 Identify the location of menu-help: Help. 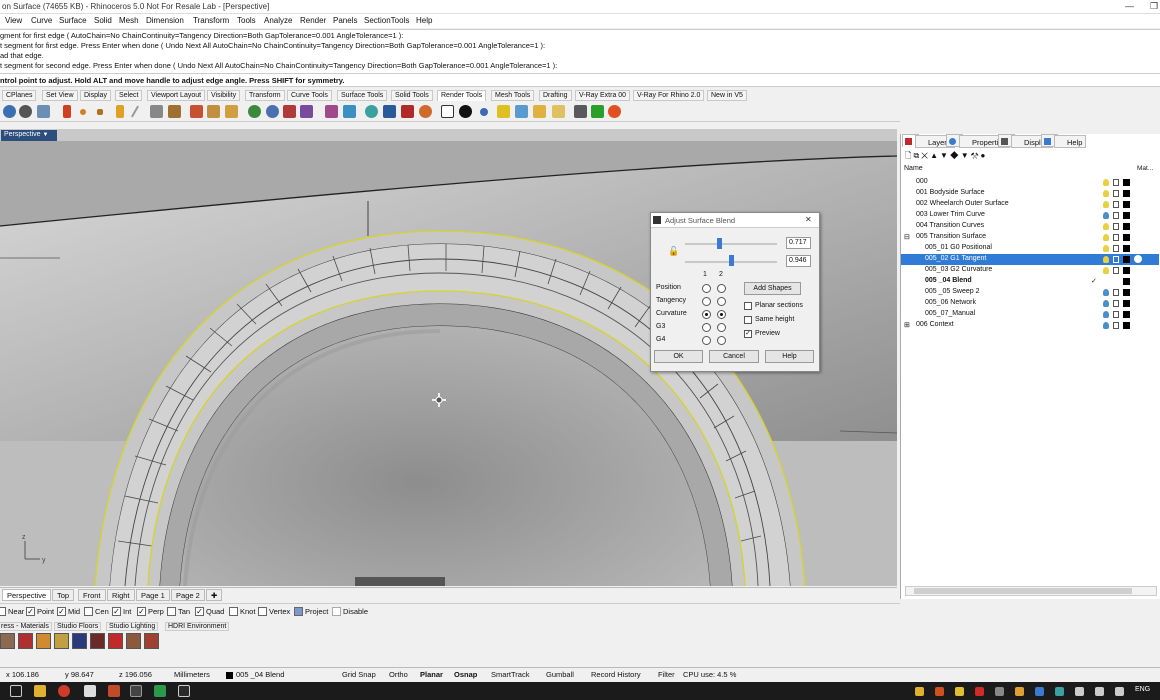
(424, 20).